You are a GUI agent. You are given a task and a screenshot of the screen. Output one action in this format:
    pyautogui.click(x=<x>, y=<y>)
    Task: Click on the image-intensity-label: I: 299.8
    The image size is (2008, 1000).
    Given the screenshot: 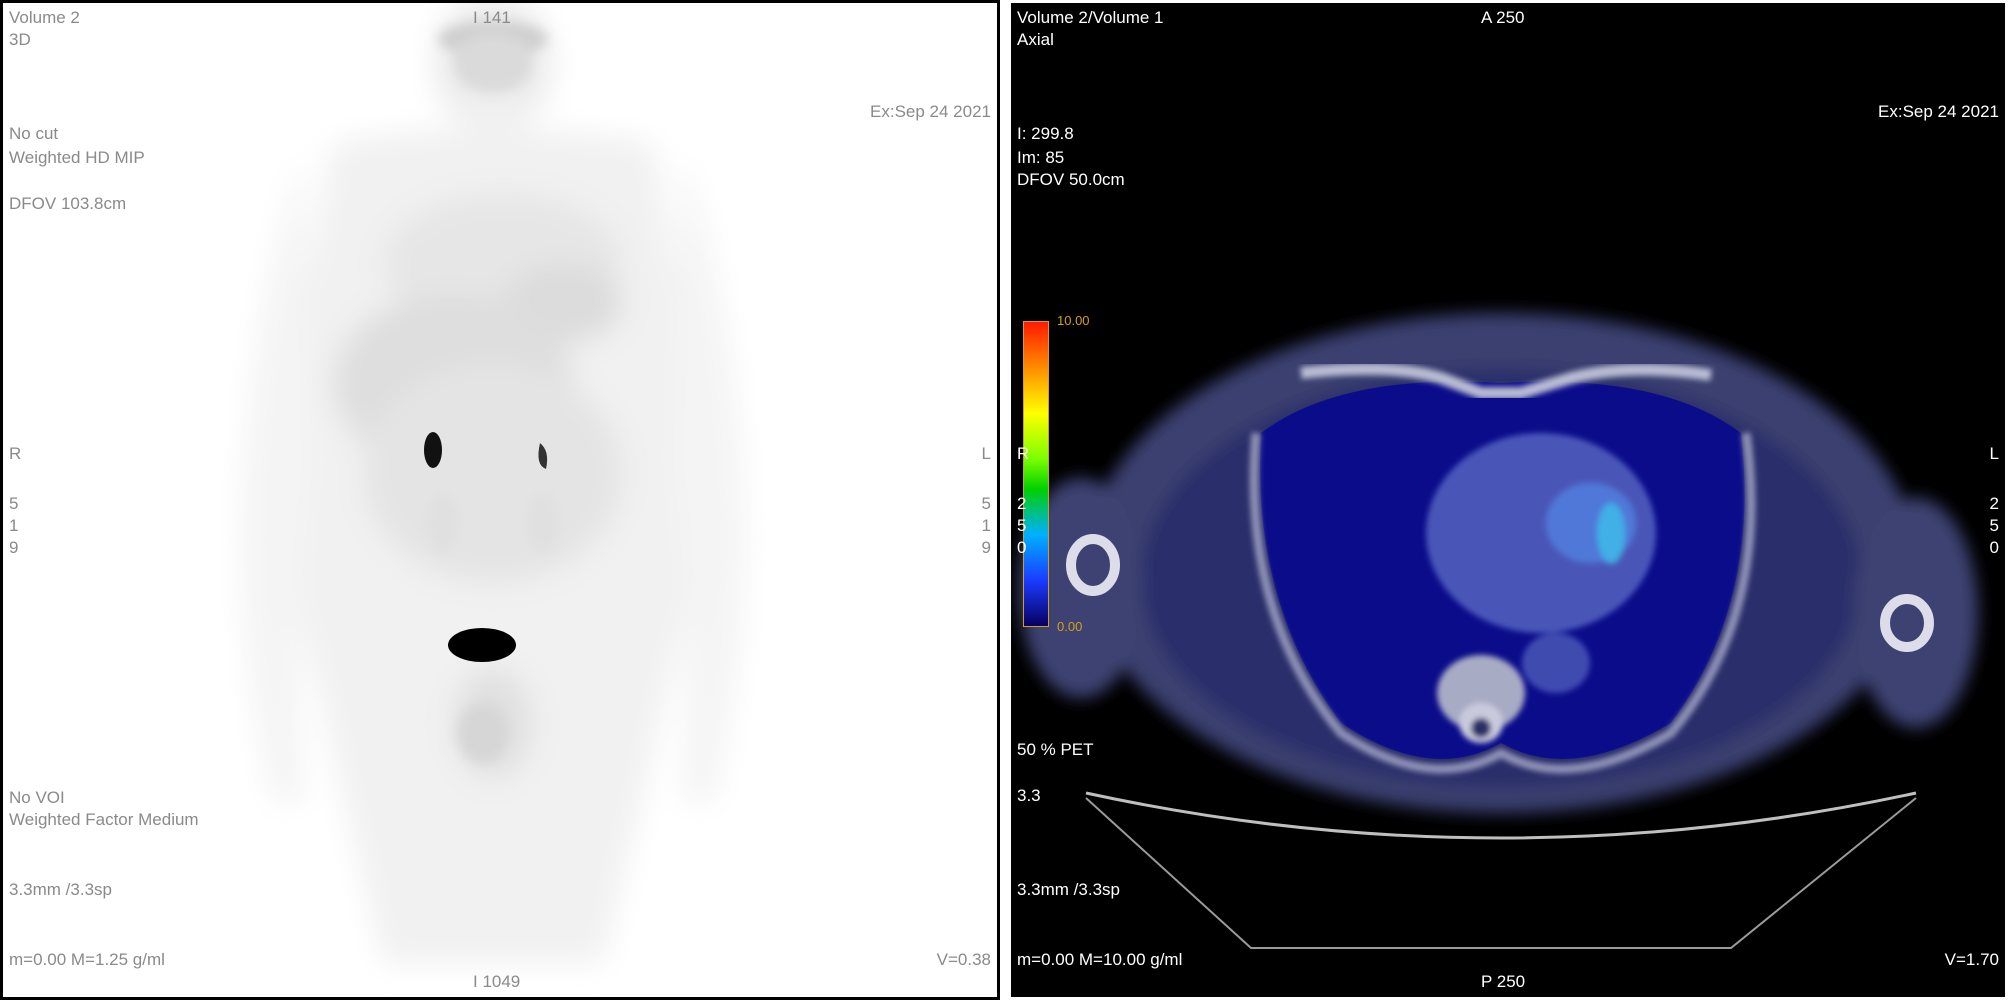 What is the action you would take?
    pyautogui.click(x=1045, y=133)
    